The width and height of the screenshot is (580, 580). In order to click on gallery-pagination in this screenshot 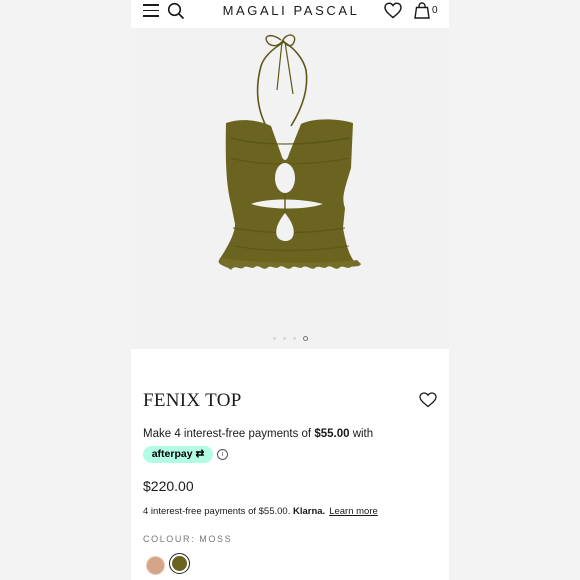, I will do `click(291, 339)`.